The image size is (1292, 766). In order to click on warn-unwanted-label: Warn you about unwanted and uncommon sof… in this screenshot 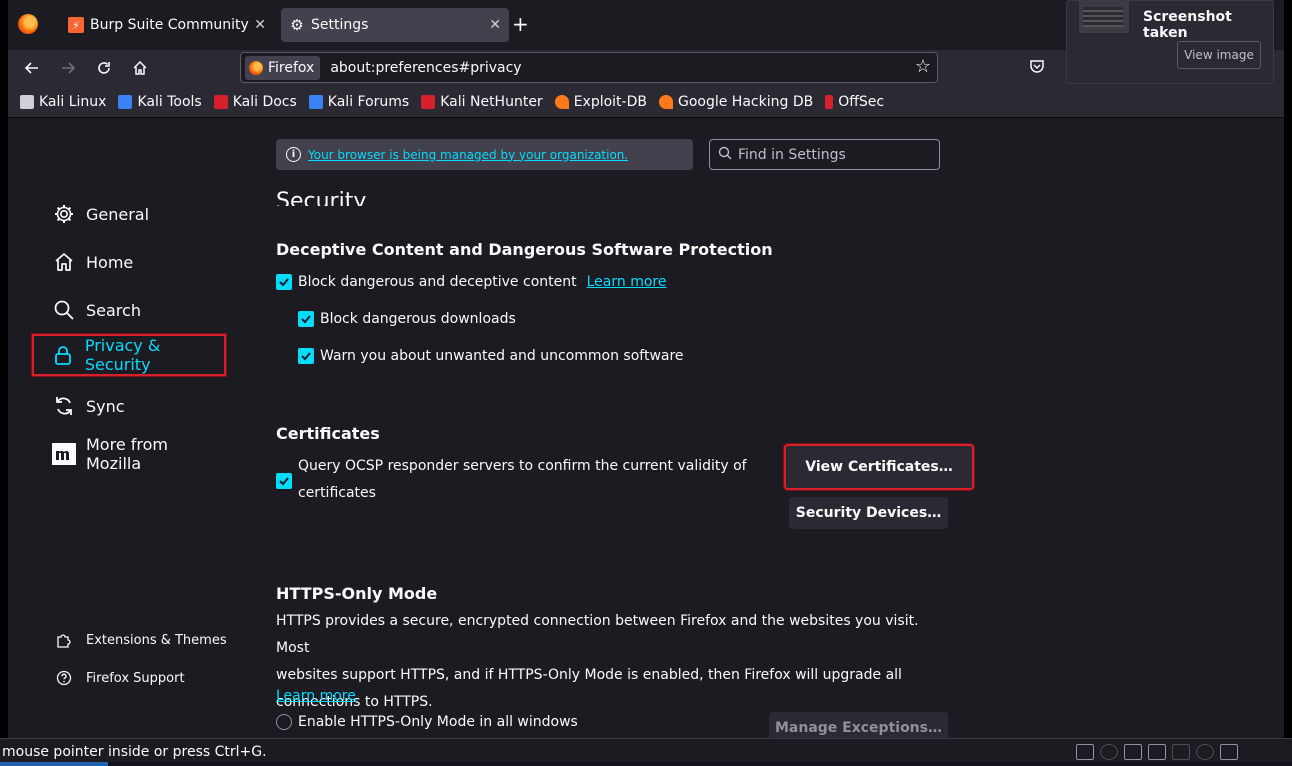, I will do `click(502, 356)`.